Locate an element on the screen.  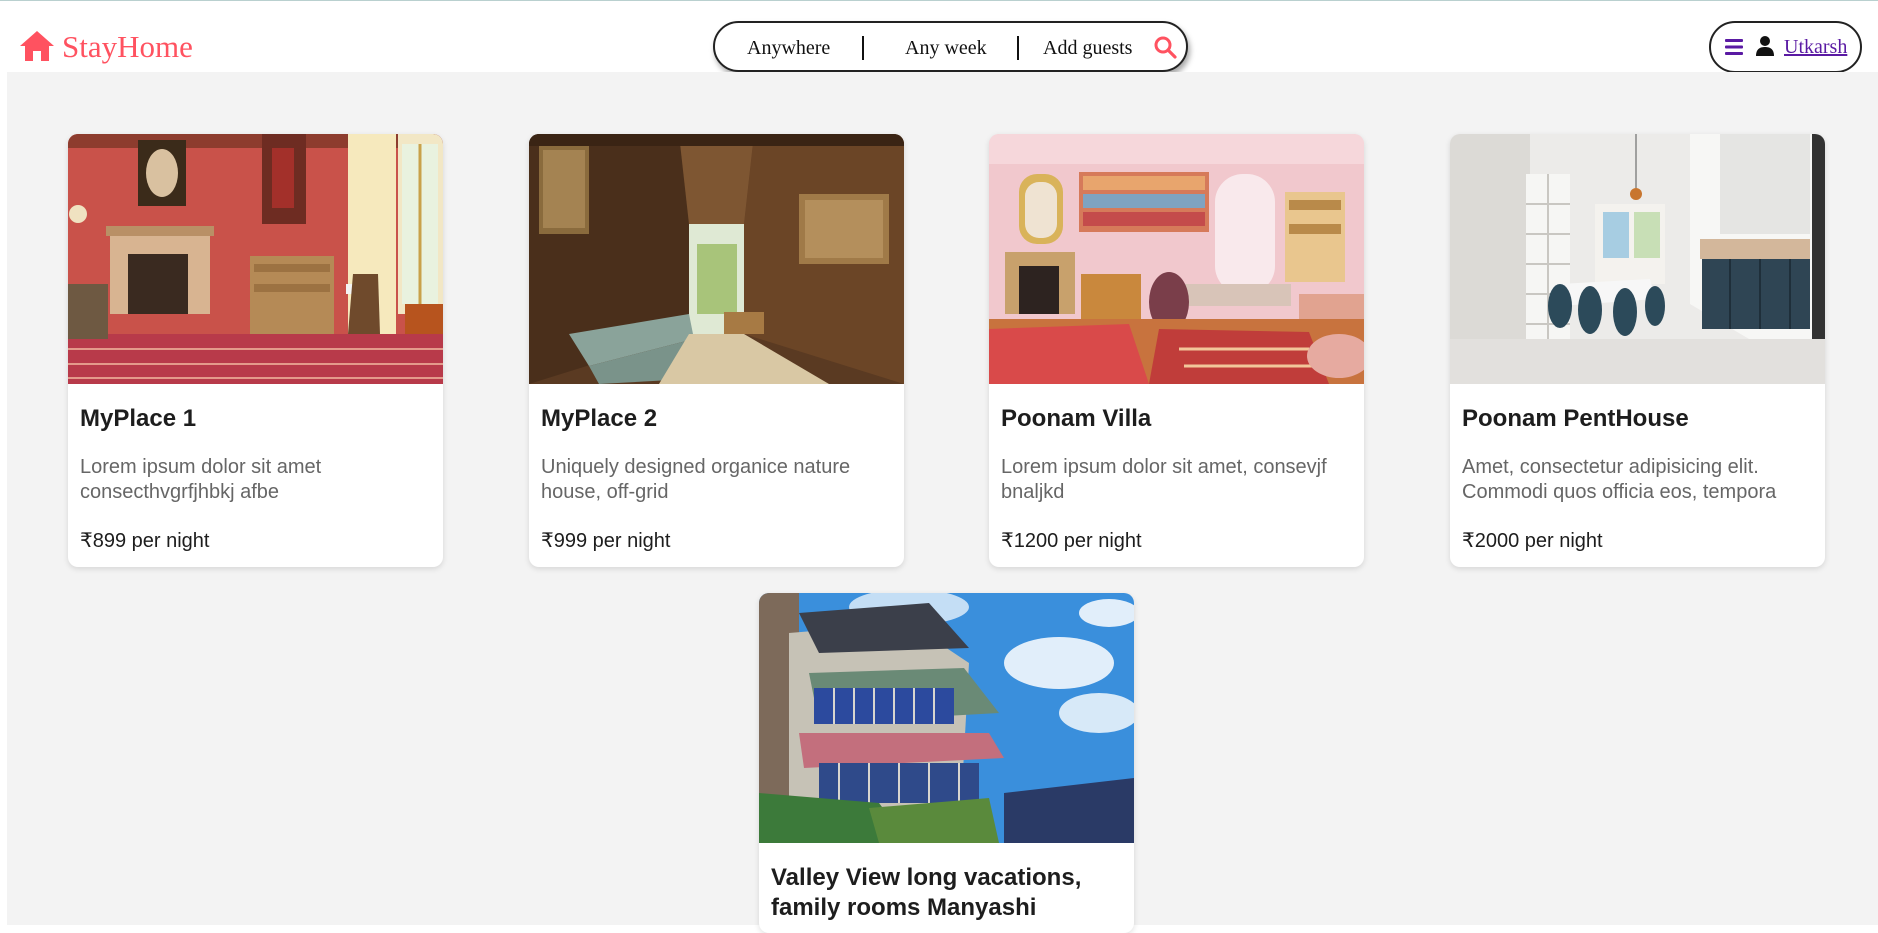
listing-title: Poonam Villa is located at coordinates (1076, 418).